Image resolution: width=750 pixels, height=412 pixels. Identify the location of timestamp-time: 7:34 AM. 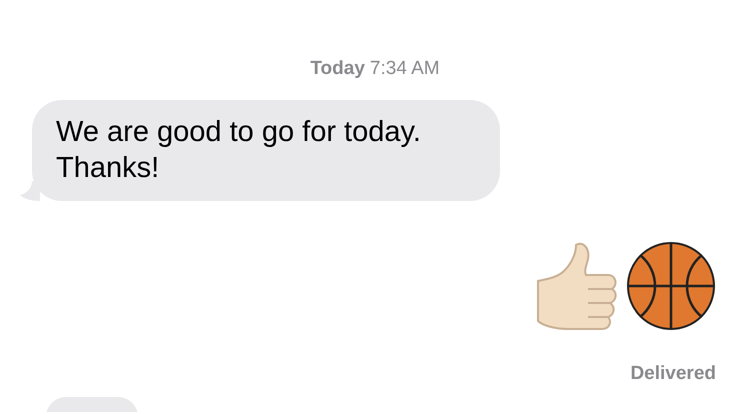
(405, 69).